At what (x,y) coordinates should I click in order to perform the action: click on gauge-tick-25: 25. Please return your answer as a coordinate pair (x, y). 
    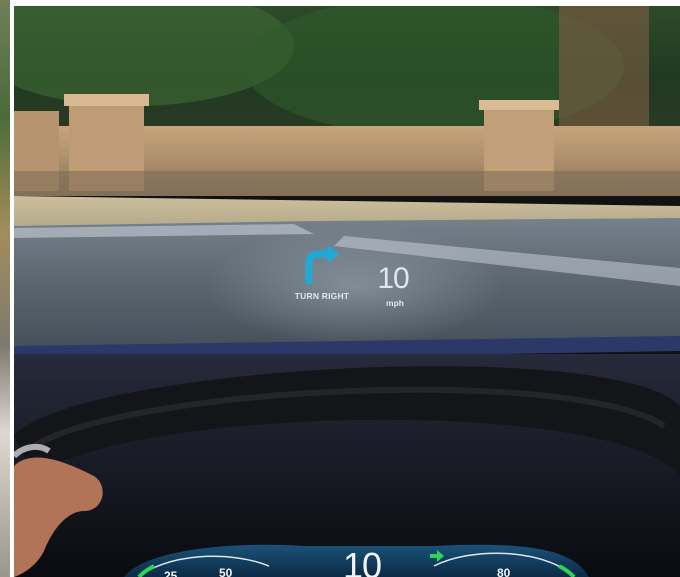
    Looking at the image, I should click on (171, 573).